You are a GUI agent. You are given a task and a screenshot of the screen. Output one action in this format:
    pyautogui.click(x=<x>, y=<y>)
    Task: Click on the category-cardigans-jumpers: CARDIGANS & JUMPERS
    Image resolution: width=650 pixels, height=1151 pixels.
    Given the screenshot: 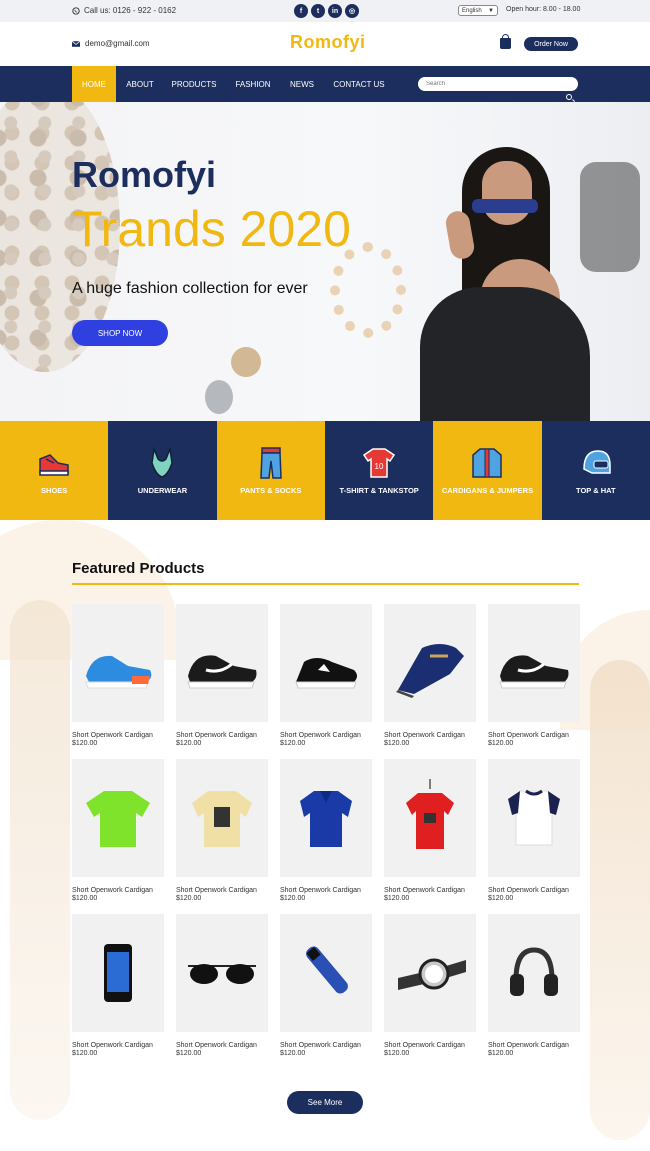 What is the action you would take?
    pyautogui.click(x=487, y=470)
    